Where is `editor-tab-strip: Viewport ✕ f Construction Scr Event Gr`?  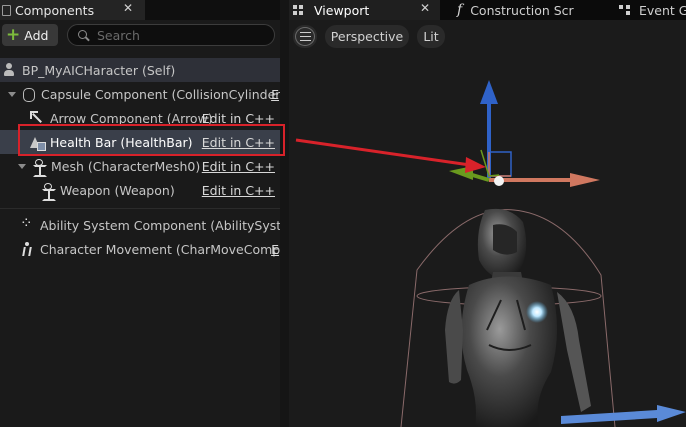
editor-tab-strip: Viewport ✕ f Construction Scr Event Gr is located at coordinates (487, 10).